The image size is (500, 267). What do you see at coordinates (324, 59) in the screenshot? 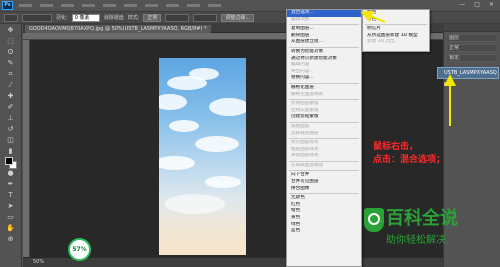
I see `menu-item: 通过拷贝新建智能对象` at bounding box center [324, 59].